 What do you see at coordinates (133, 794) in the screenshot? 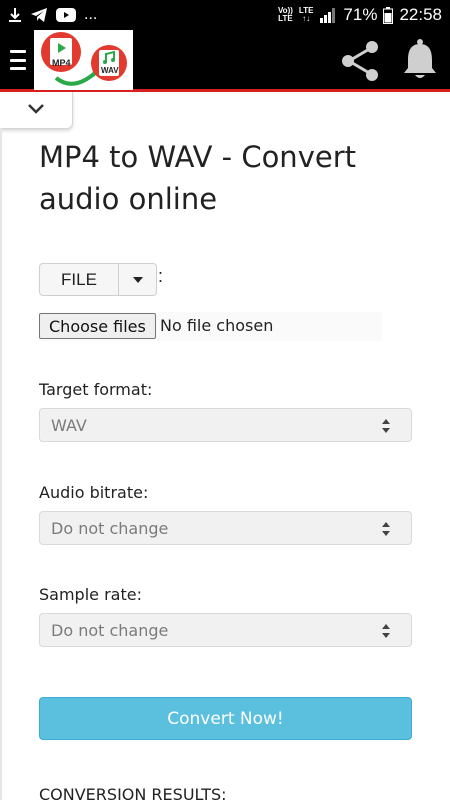
I see `conversion-results-heading: CONVERSION RESULTS:` at bounding box center [133, 794].